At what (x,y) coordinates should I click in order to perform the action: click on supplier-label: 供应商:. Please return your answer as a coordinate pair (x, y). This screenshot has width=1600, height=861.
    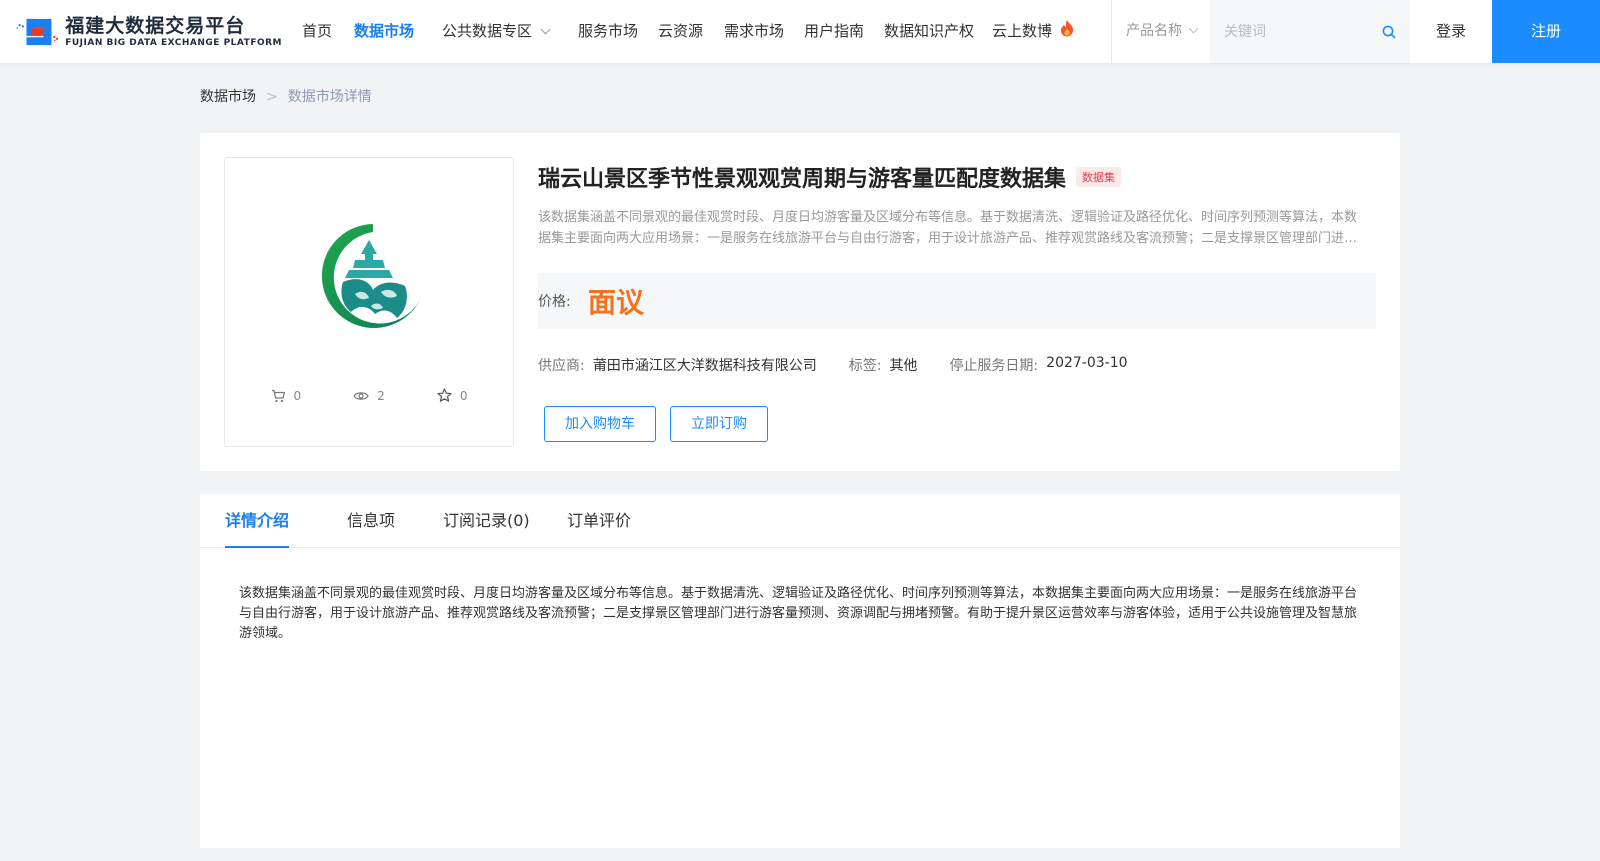
    Looking at the image, I should click on (561, 366).